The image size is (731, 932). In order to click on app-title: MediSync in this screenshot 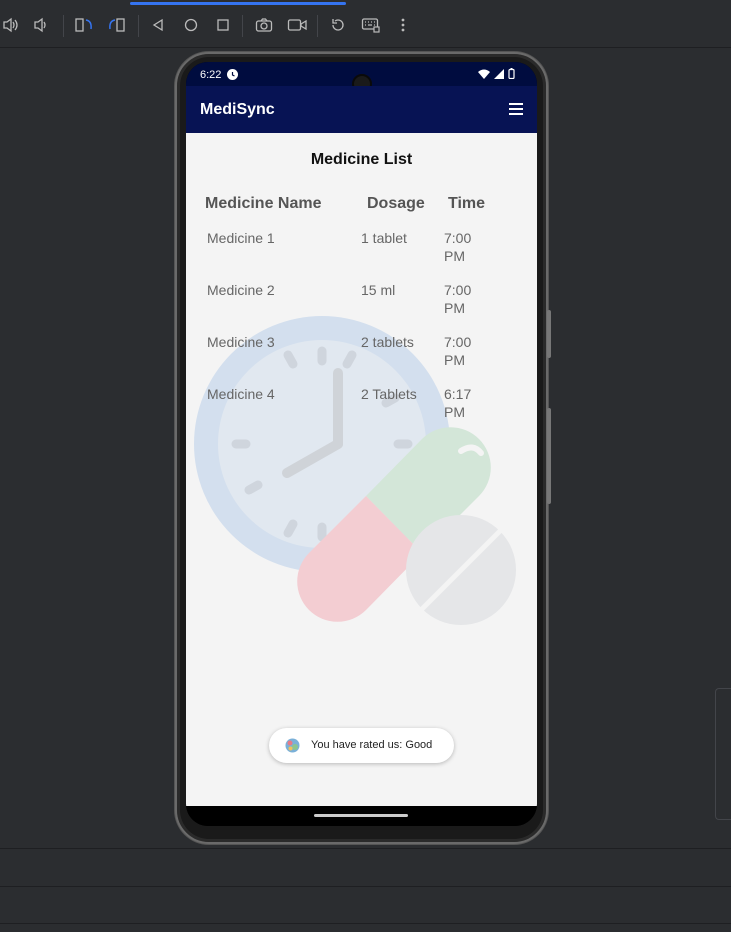, I will do `click(237, 109)`.